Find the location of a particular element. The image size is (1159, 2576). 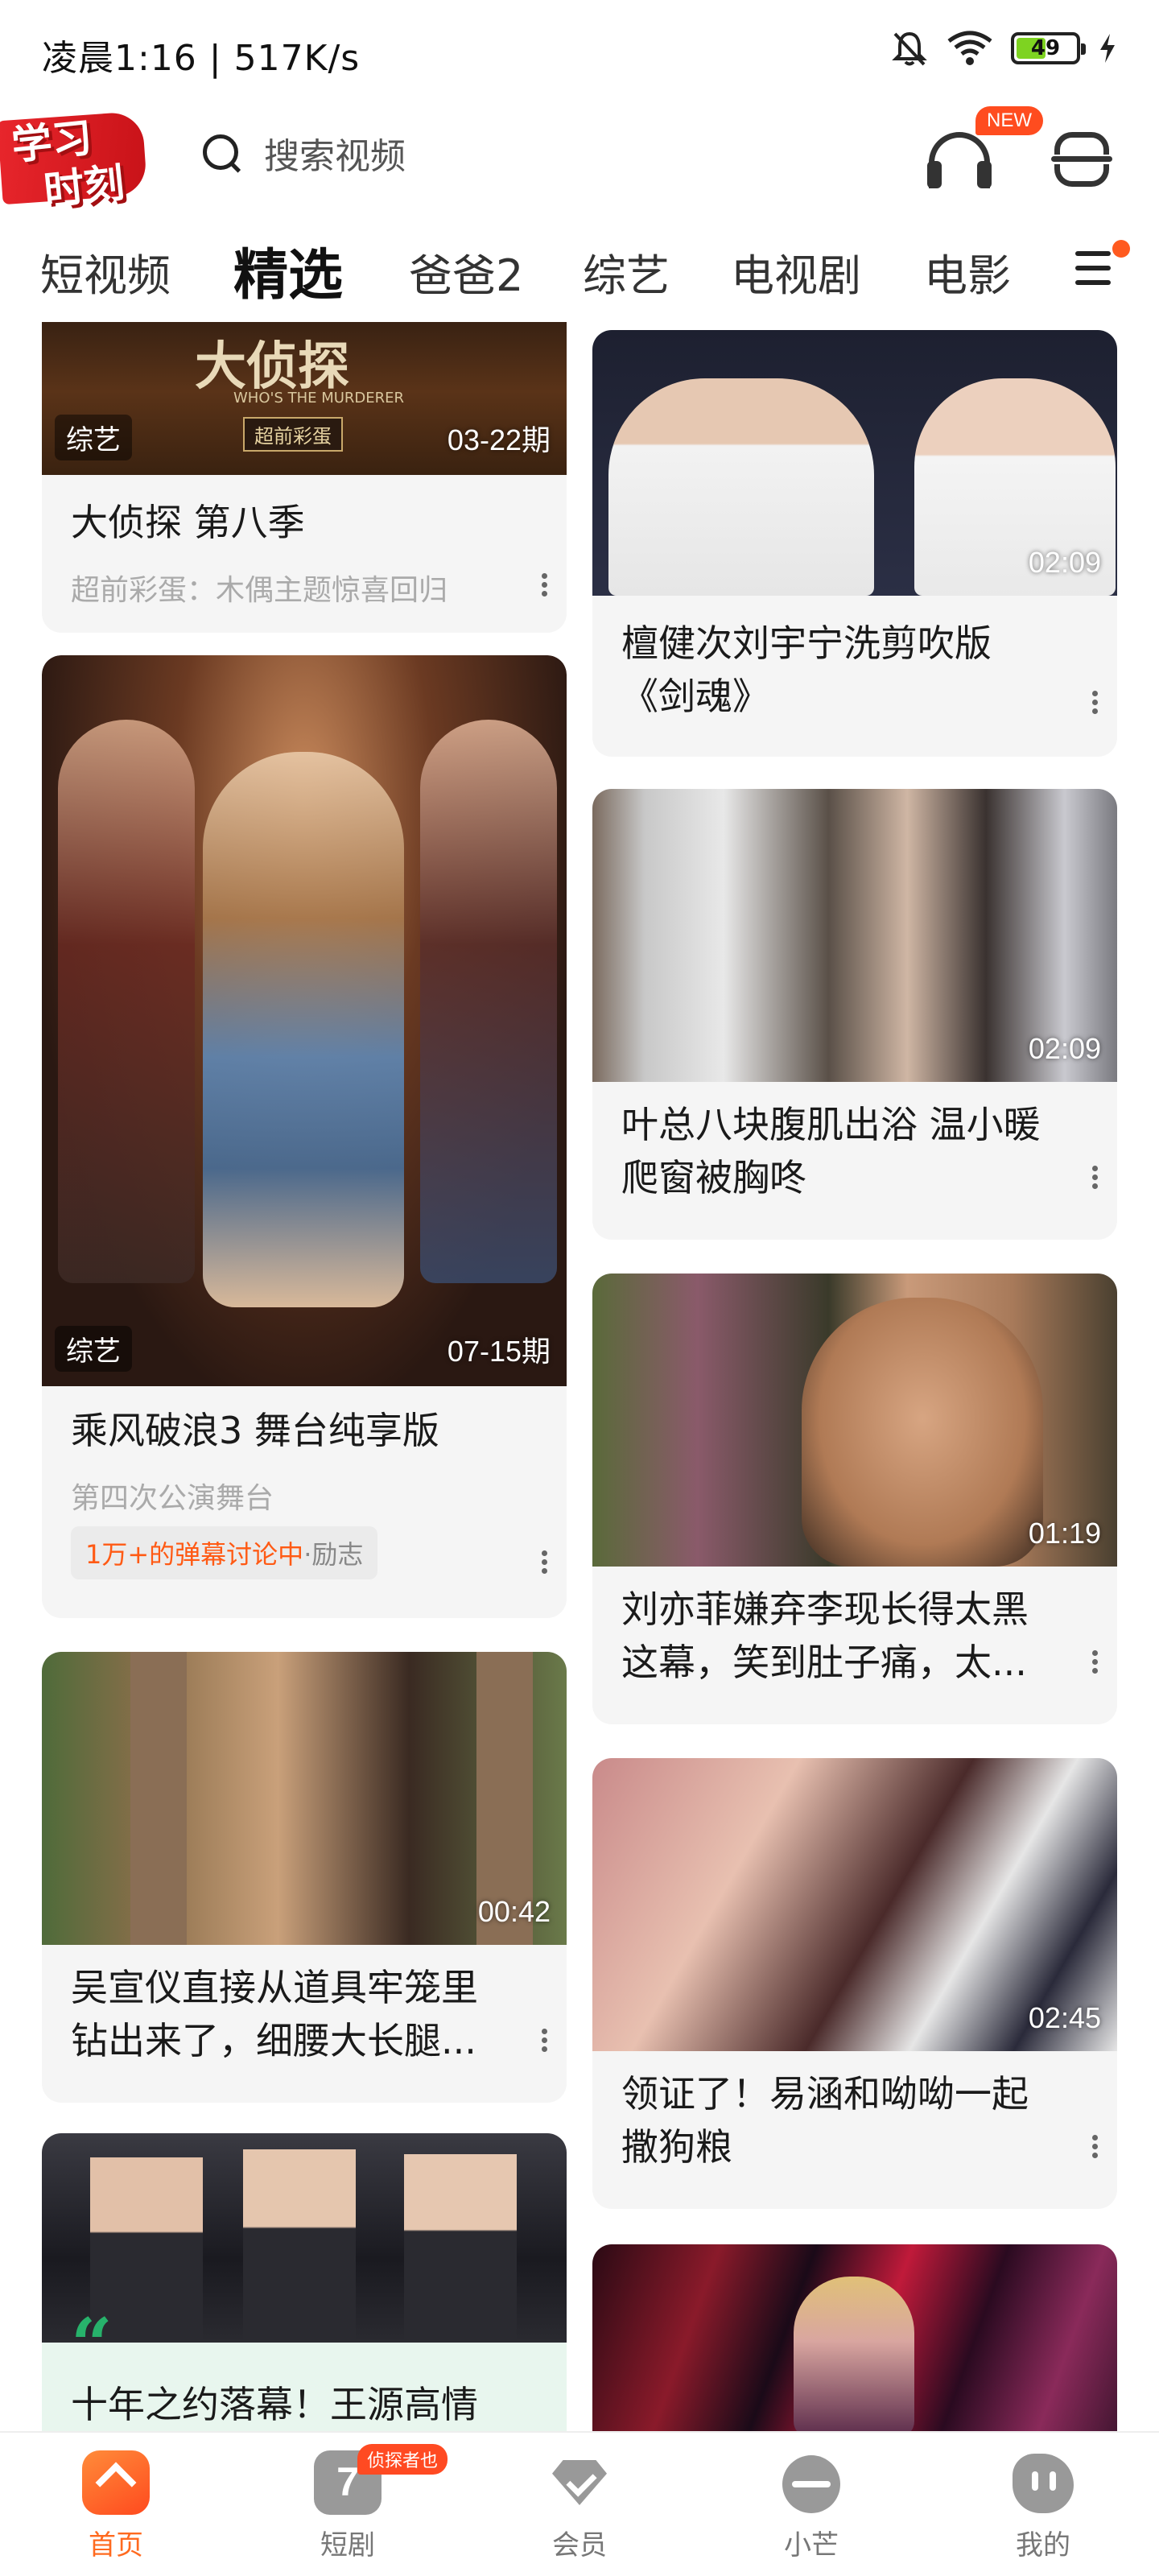

video-thumbnail: 大侦探 WHO'S THE MURDERER 超前彩蛋 综艺 03-22期 is located at coordinates (304, 398).